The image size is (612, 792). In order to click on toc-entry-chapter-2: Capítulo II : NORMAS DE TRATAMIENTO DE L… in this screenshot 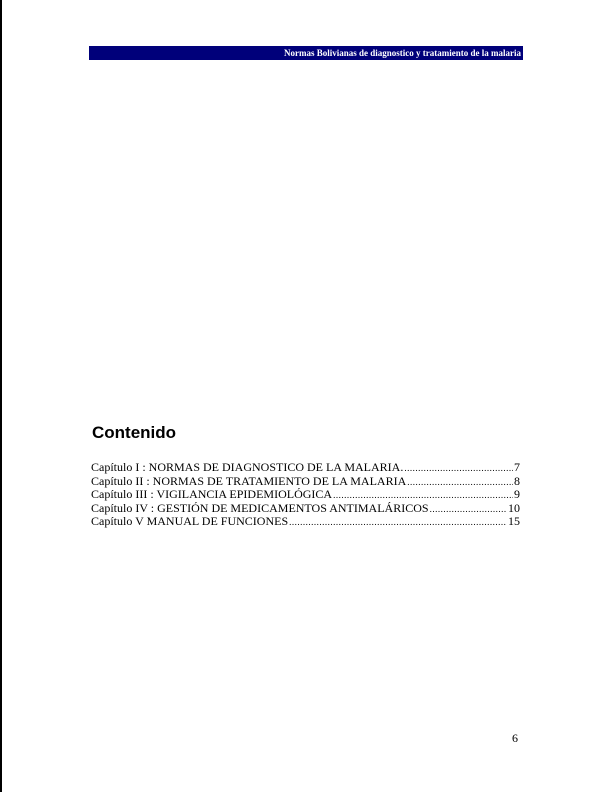, I will do `click(305, 482)`.